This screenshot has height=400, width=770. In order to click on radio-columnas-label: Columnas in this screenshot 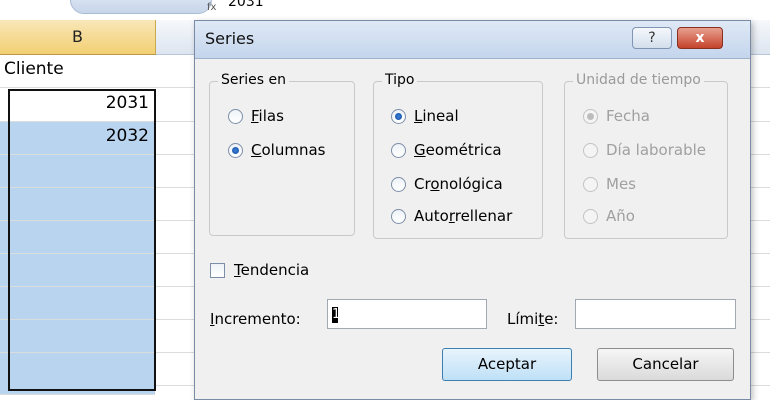, I will do `click(288, 150)`.